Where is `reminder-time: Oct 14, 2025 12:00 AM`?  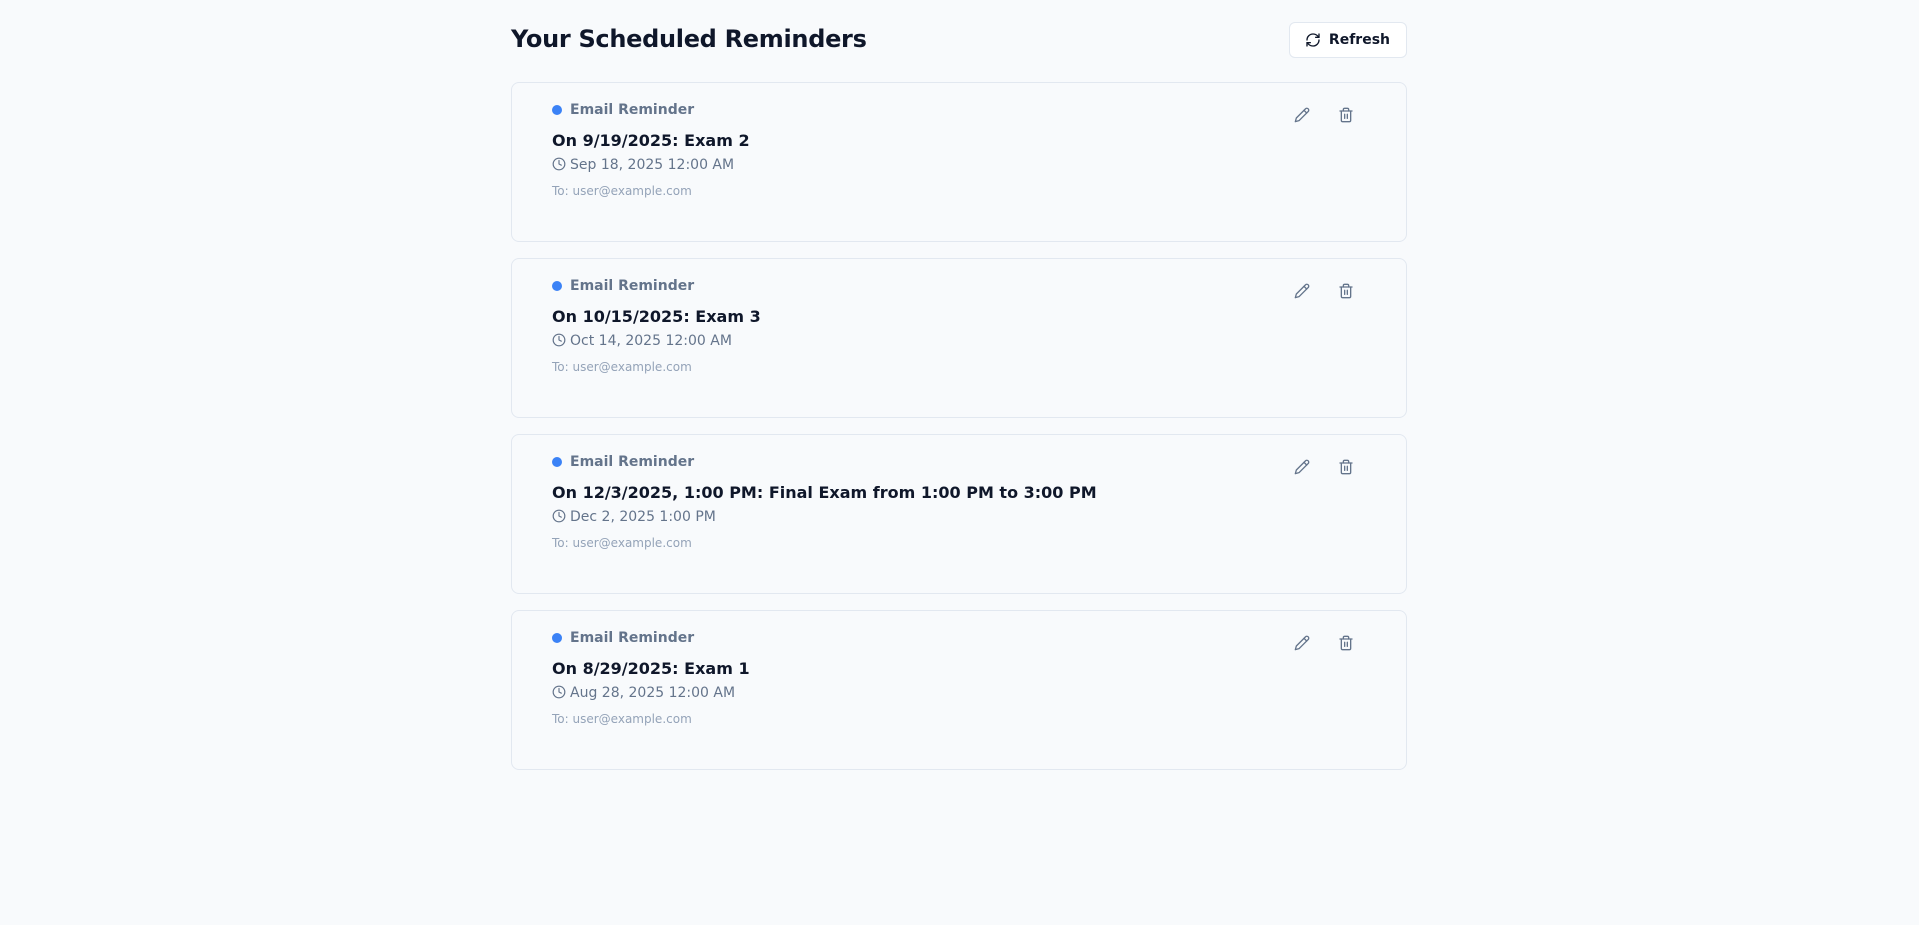 reminder-time: Oct 14, 2025 12:00 AM is located at coordinates (651, 341).